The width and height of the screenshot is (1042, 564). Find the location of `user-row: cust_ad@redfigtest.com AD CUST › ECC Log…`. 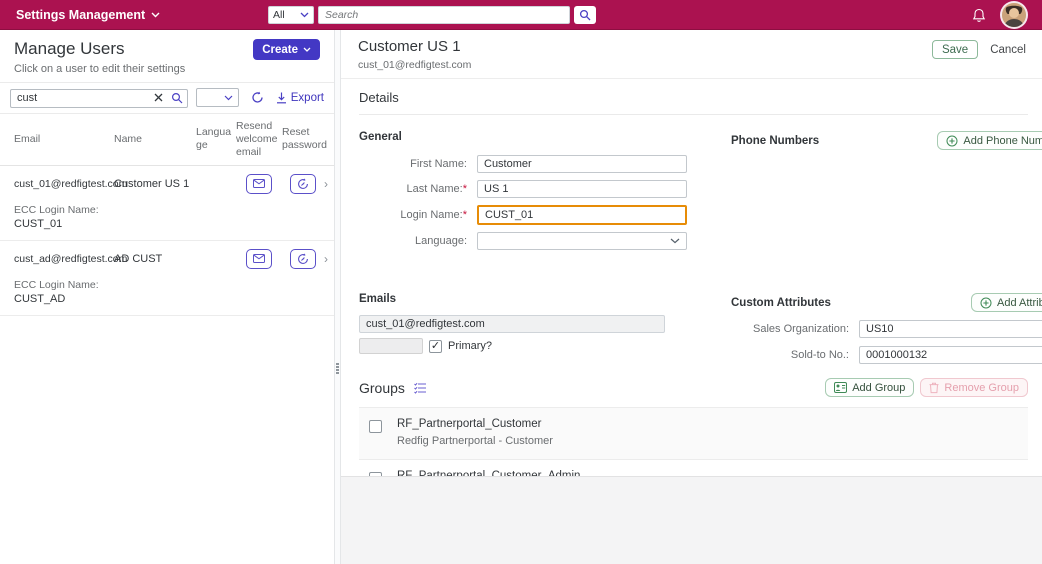

user-row: cust_ad@redfigtest.com AD CUST › ECC Log… is located at coordinates (167, 278).